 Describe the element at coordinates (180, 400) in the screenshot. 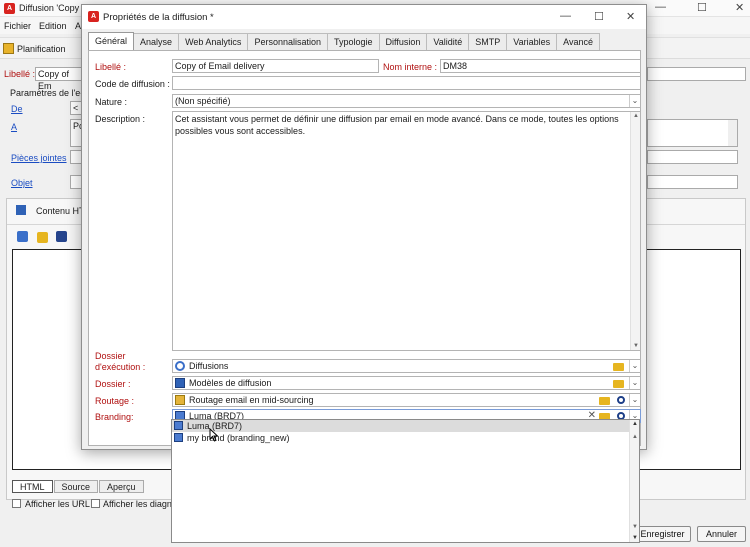

I see `routing-icon` at that location.